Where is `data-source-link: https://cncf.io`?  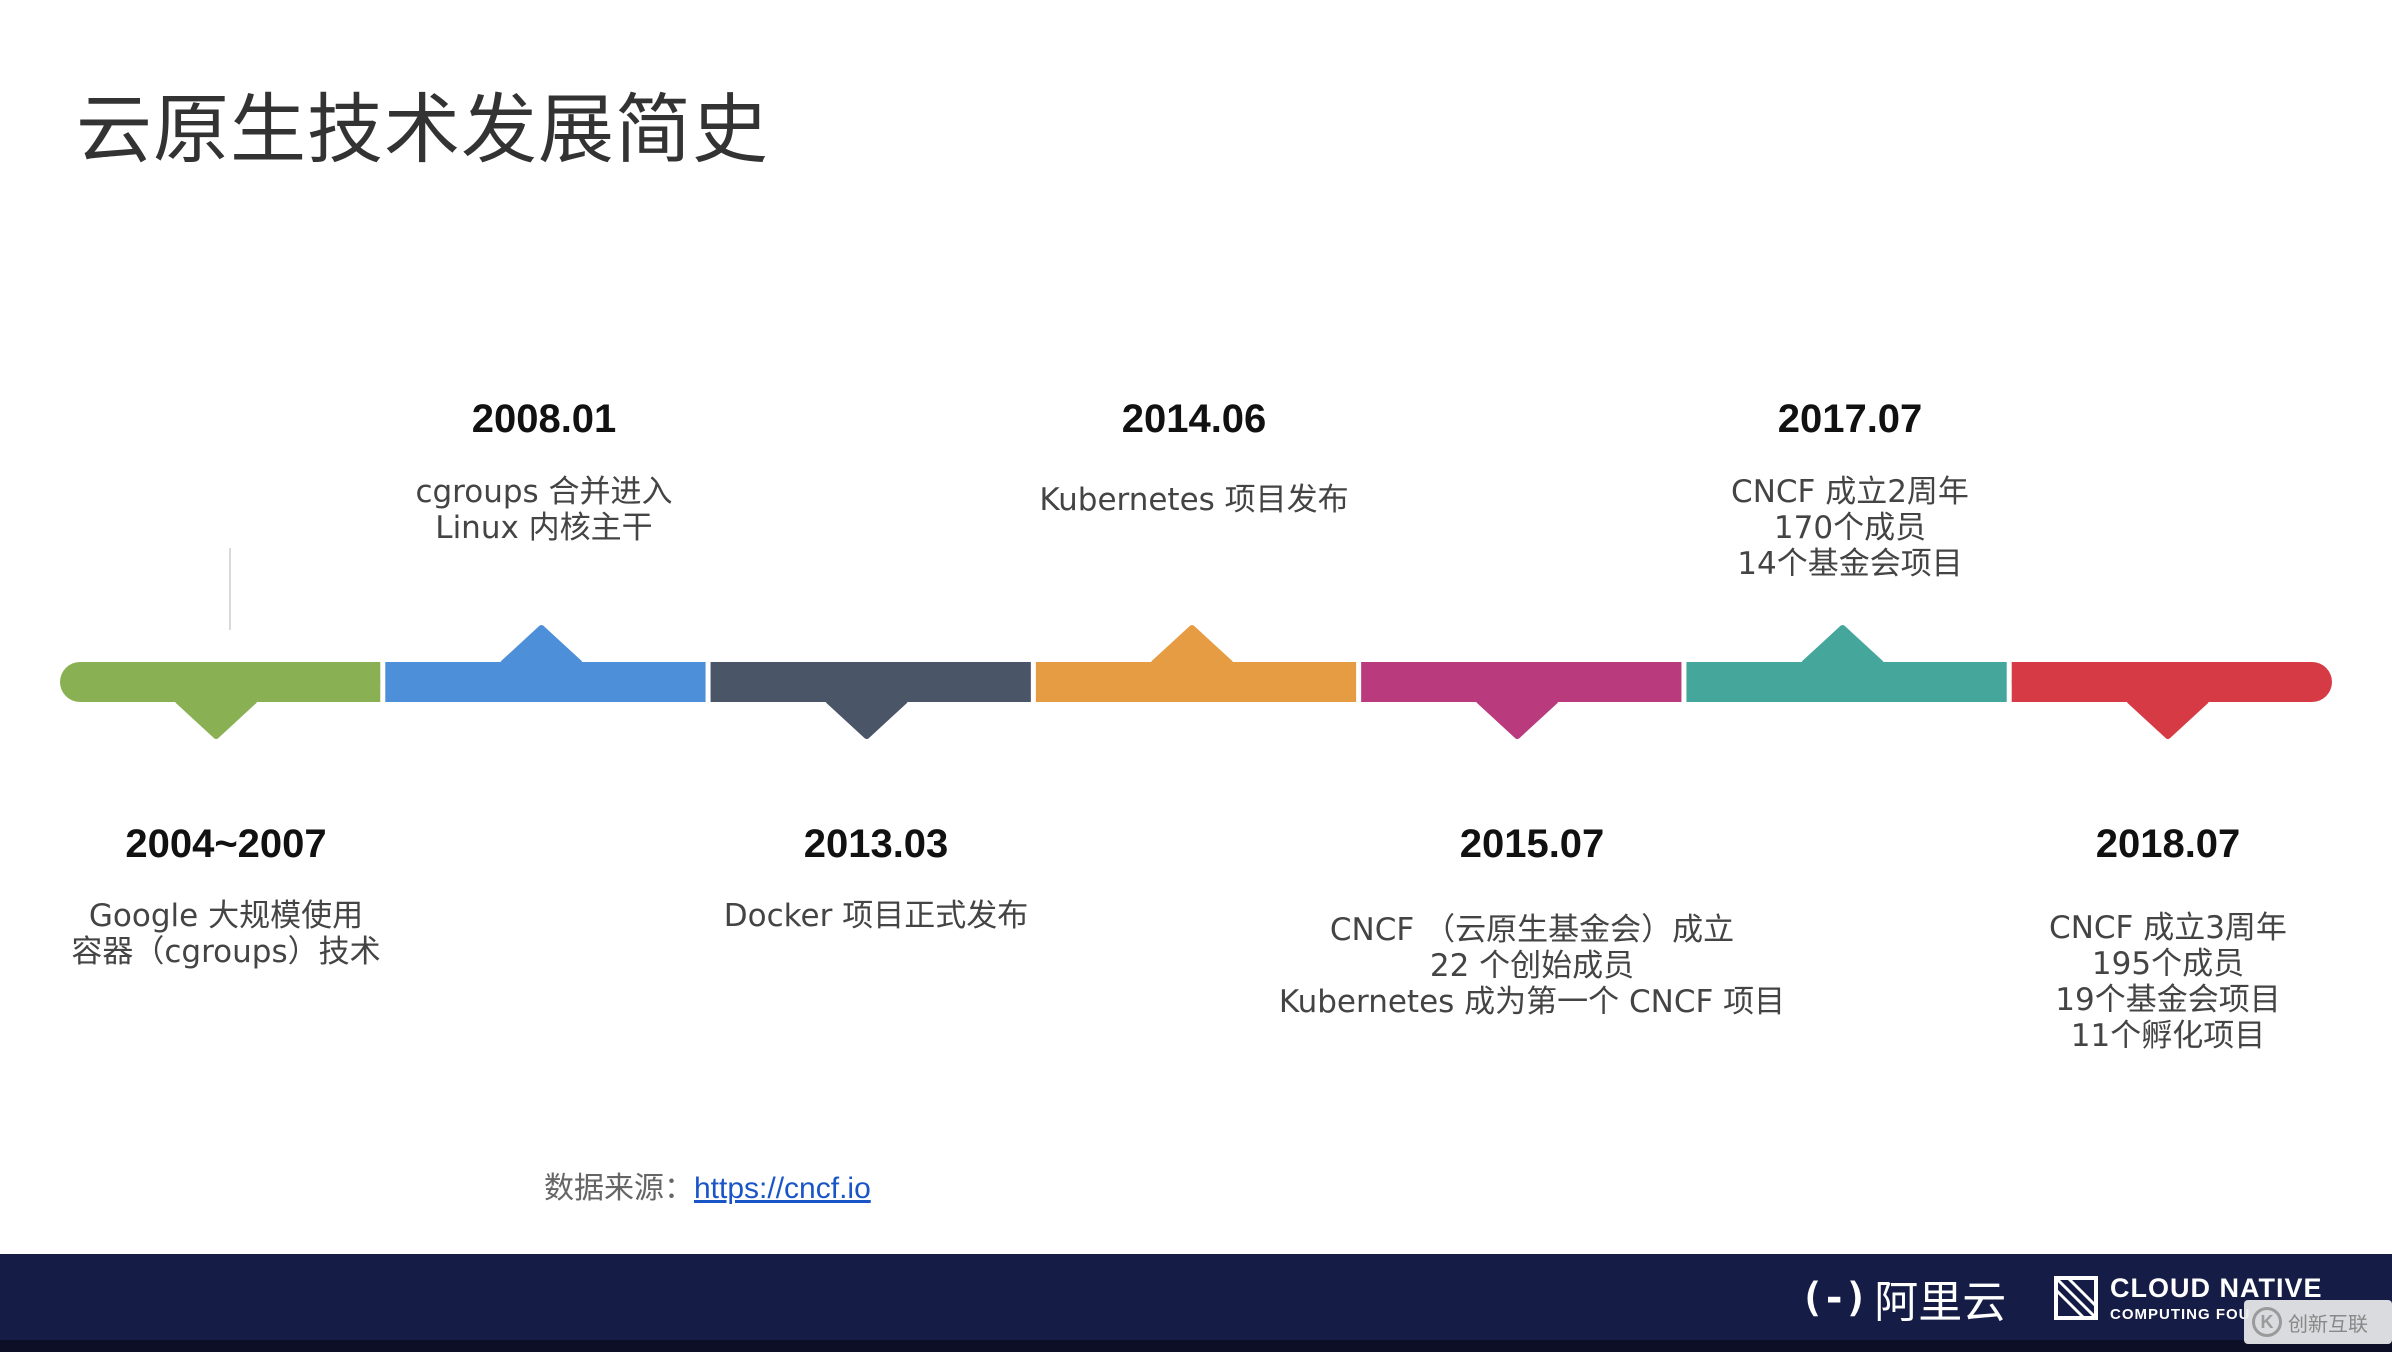 data-source-link: https://cncf.io is located at coordinates (782, 1188).